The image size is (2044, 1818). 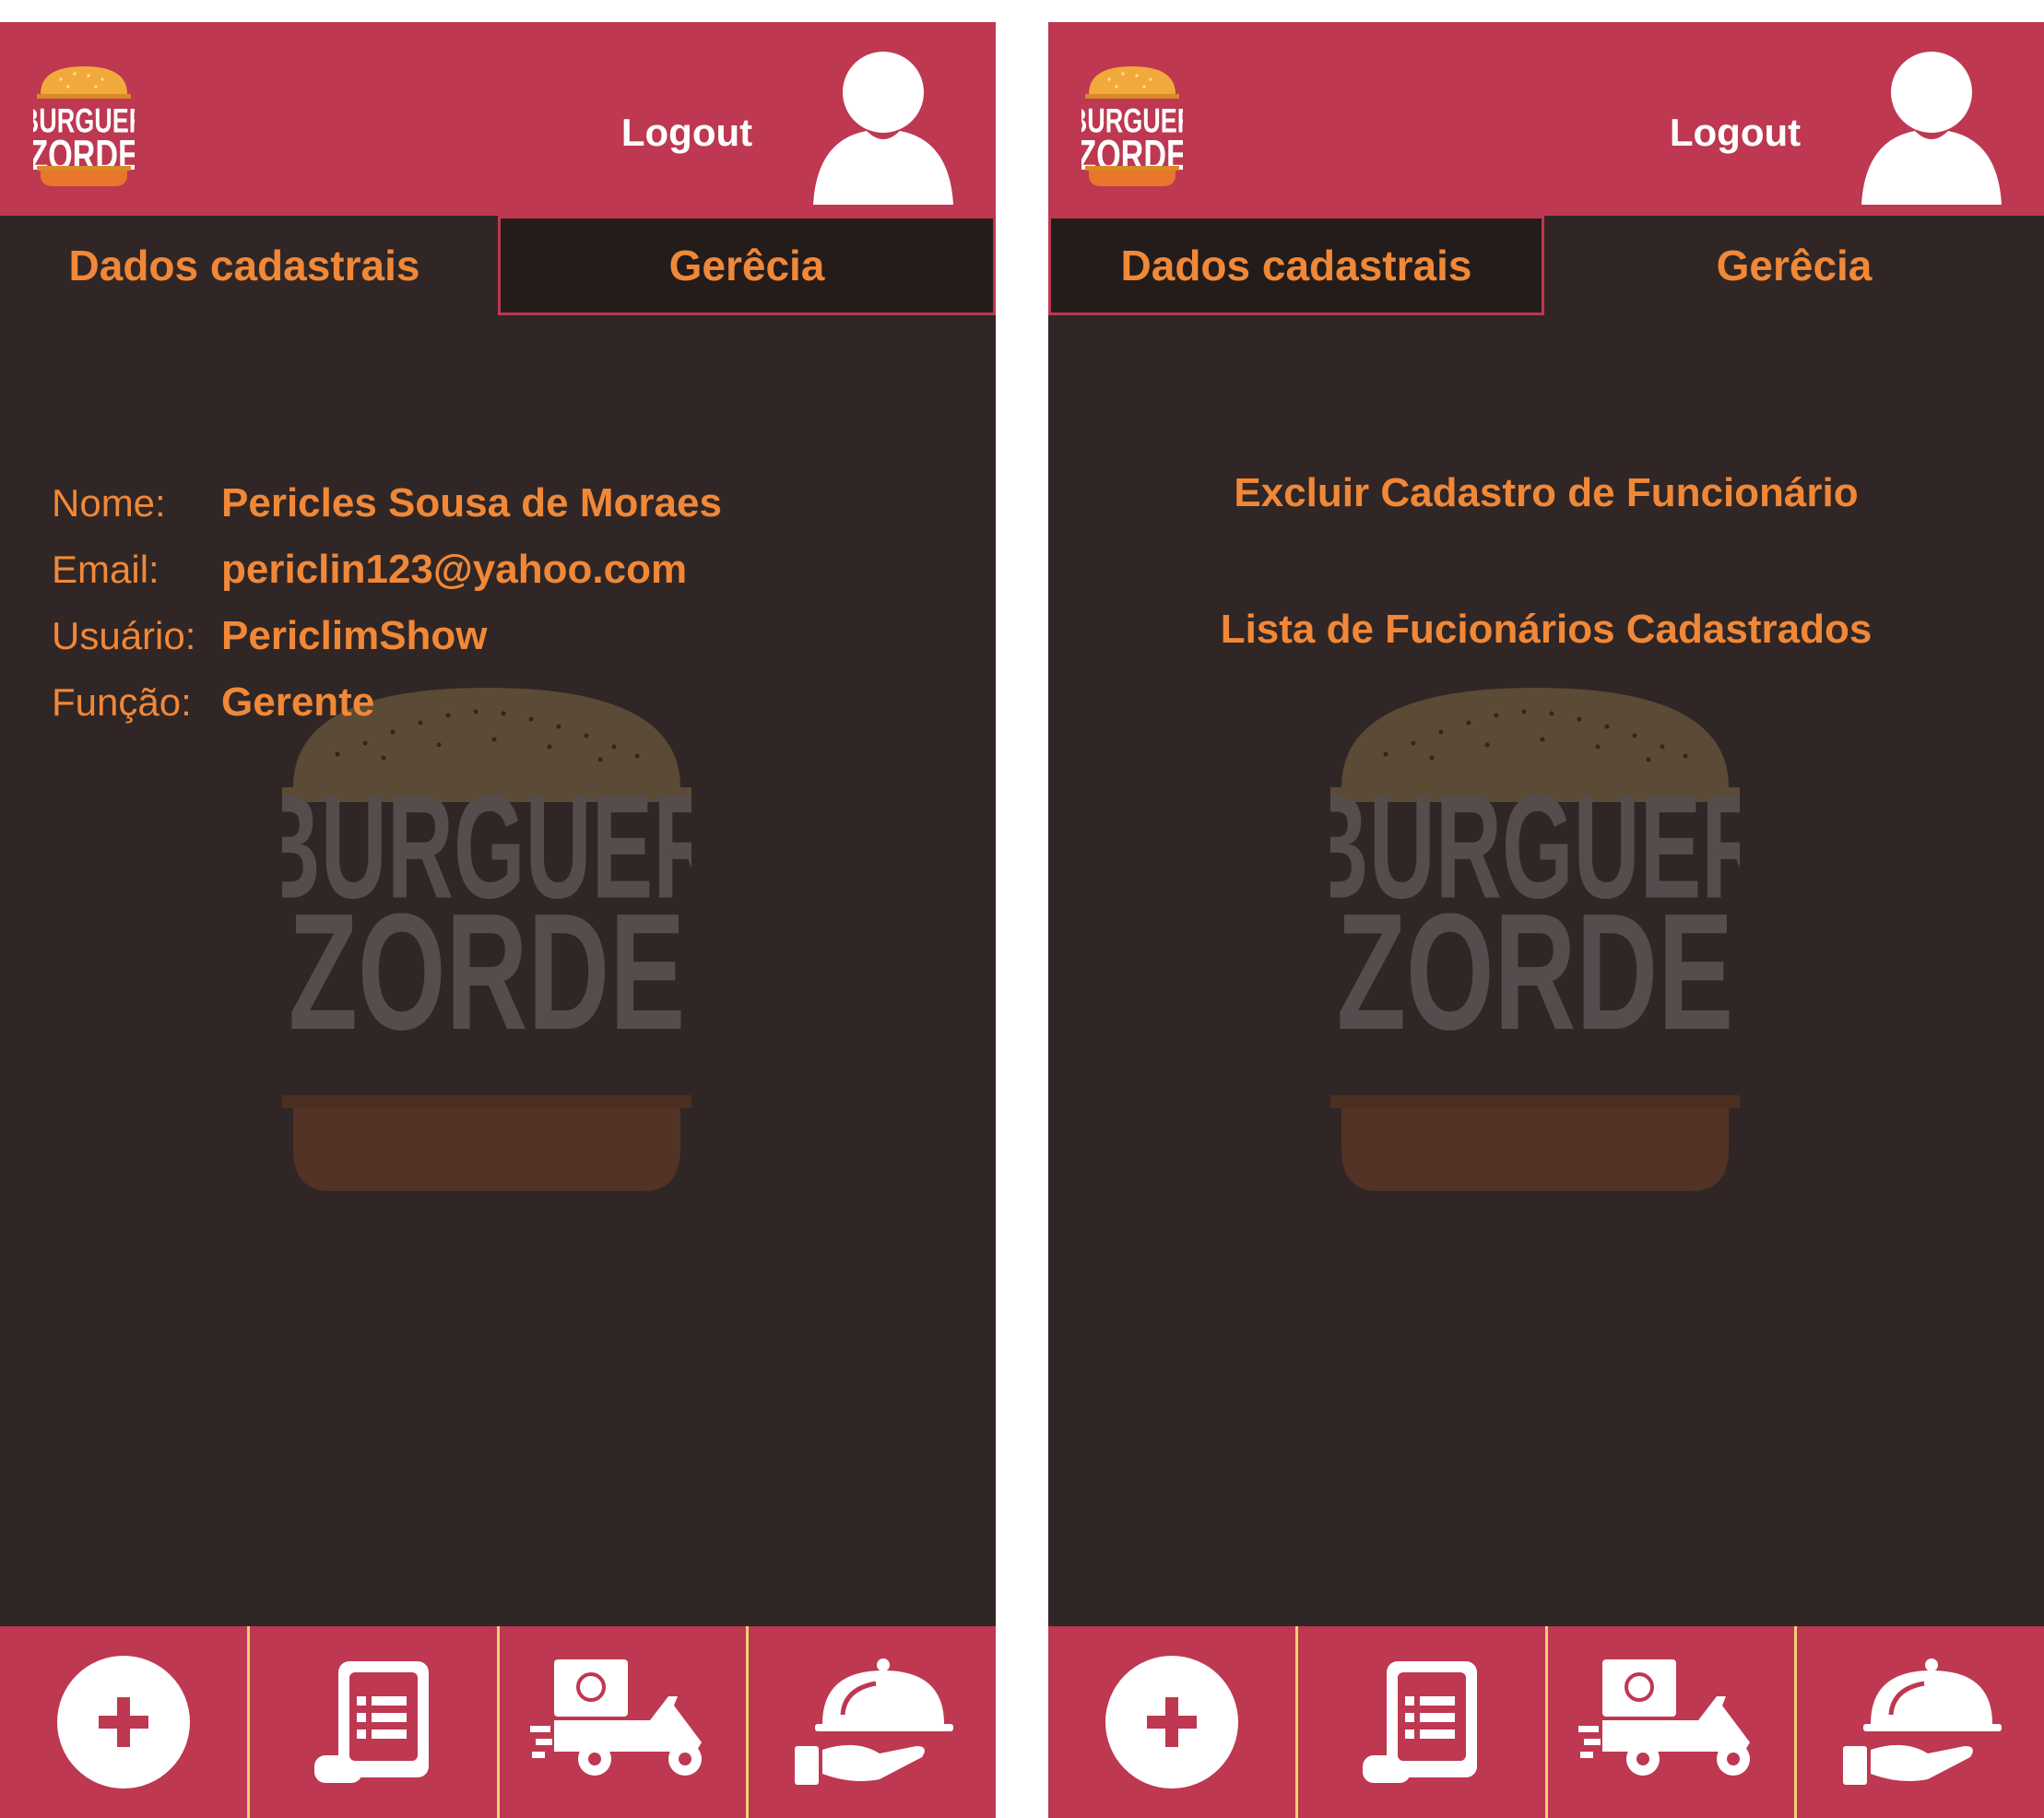 I want to click on profile-row-email: Email: periclin123@yahoo.com, so click(x=387, y=570).